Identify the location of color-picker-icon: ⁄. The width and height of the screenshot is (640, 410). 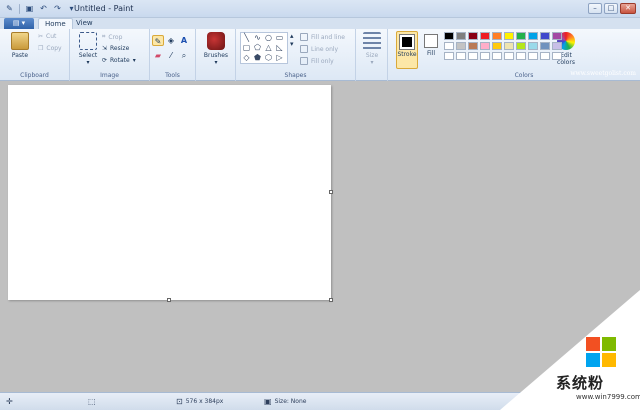
(171, 55).